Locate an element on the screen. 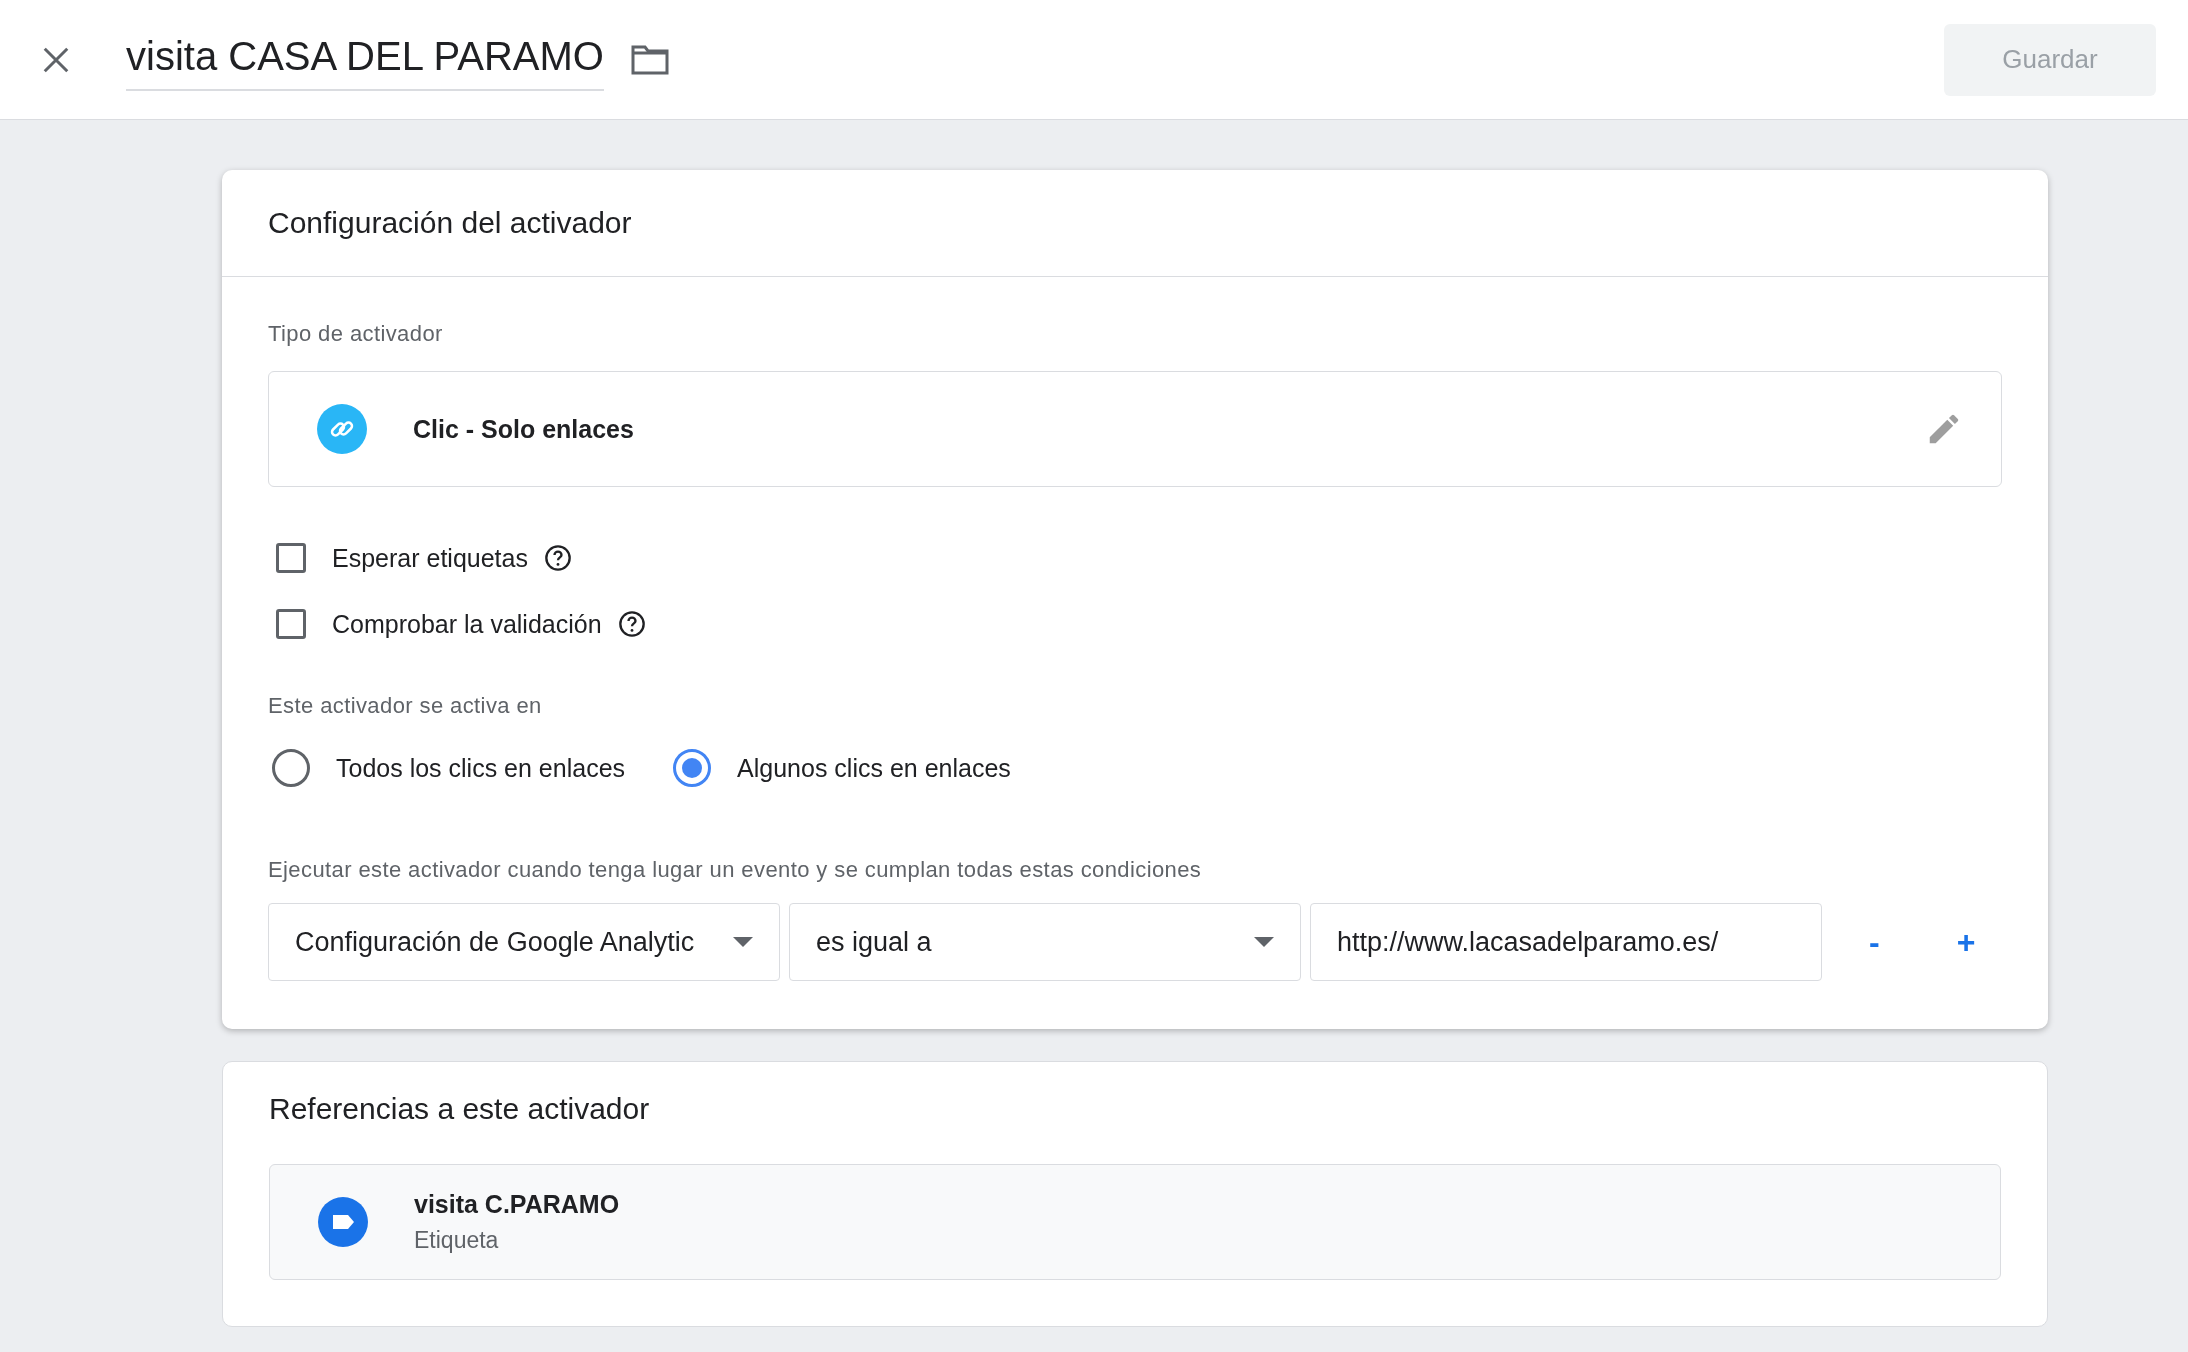  section-label: Ejecutar este activador cuando tenga lugar un evento y se cumplan todas estas condiciones is located at coordinates (735, 870).